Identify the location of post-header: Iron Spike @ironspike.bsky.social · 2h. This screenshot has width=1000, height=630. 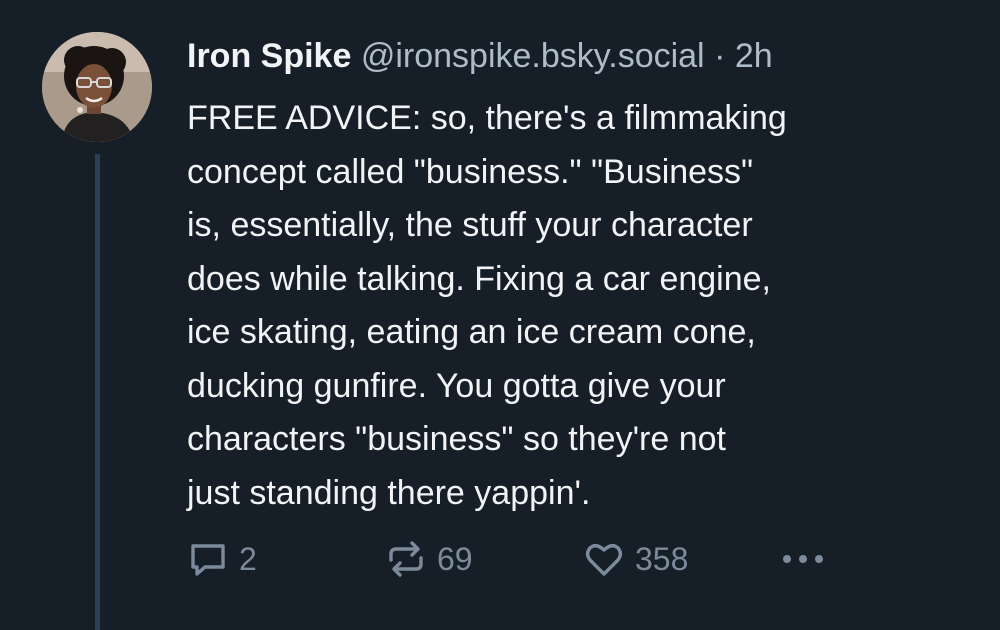
(480, 56).